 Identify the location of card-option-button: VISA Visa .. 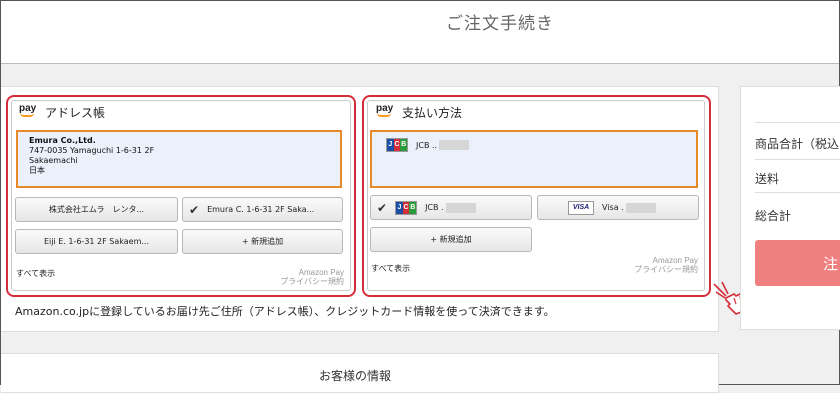
(618, 207).